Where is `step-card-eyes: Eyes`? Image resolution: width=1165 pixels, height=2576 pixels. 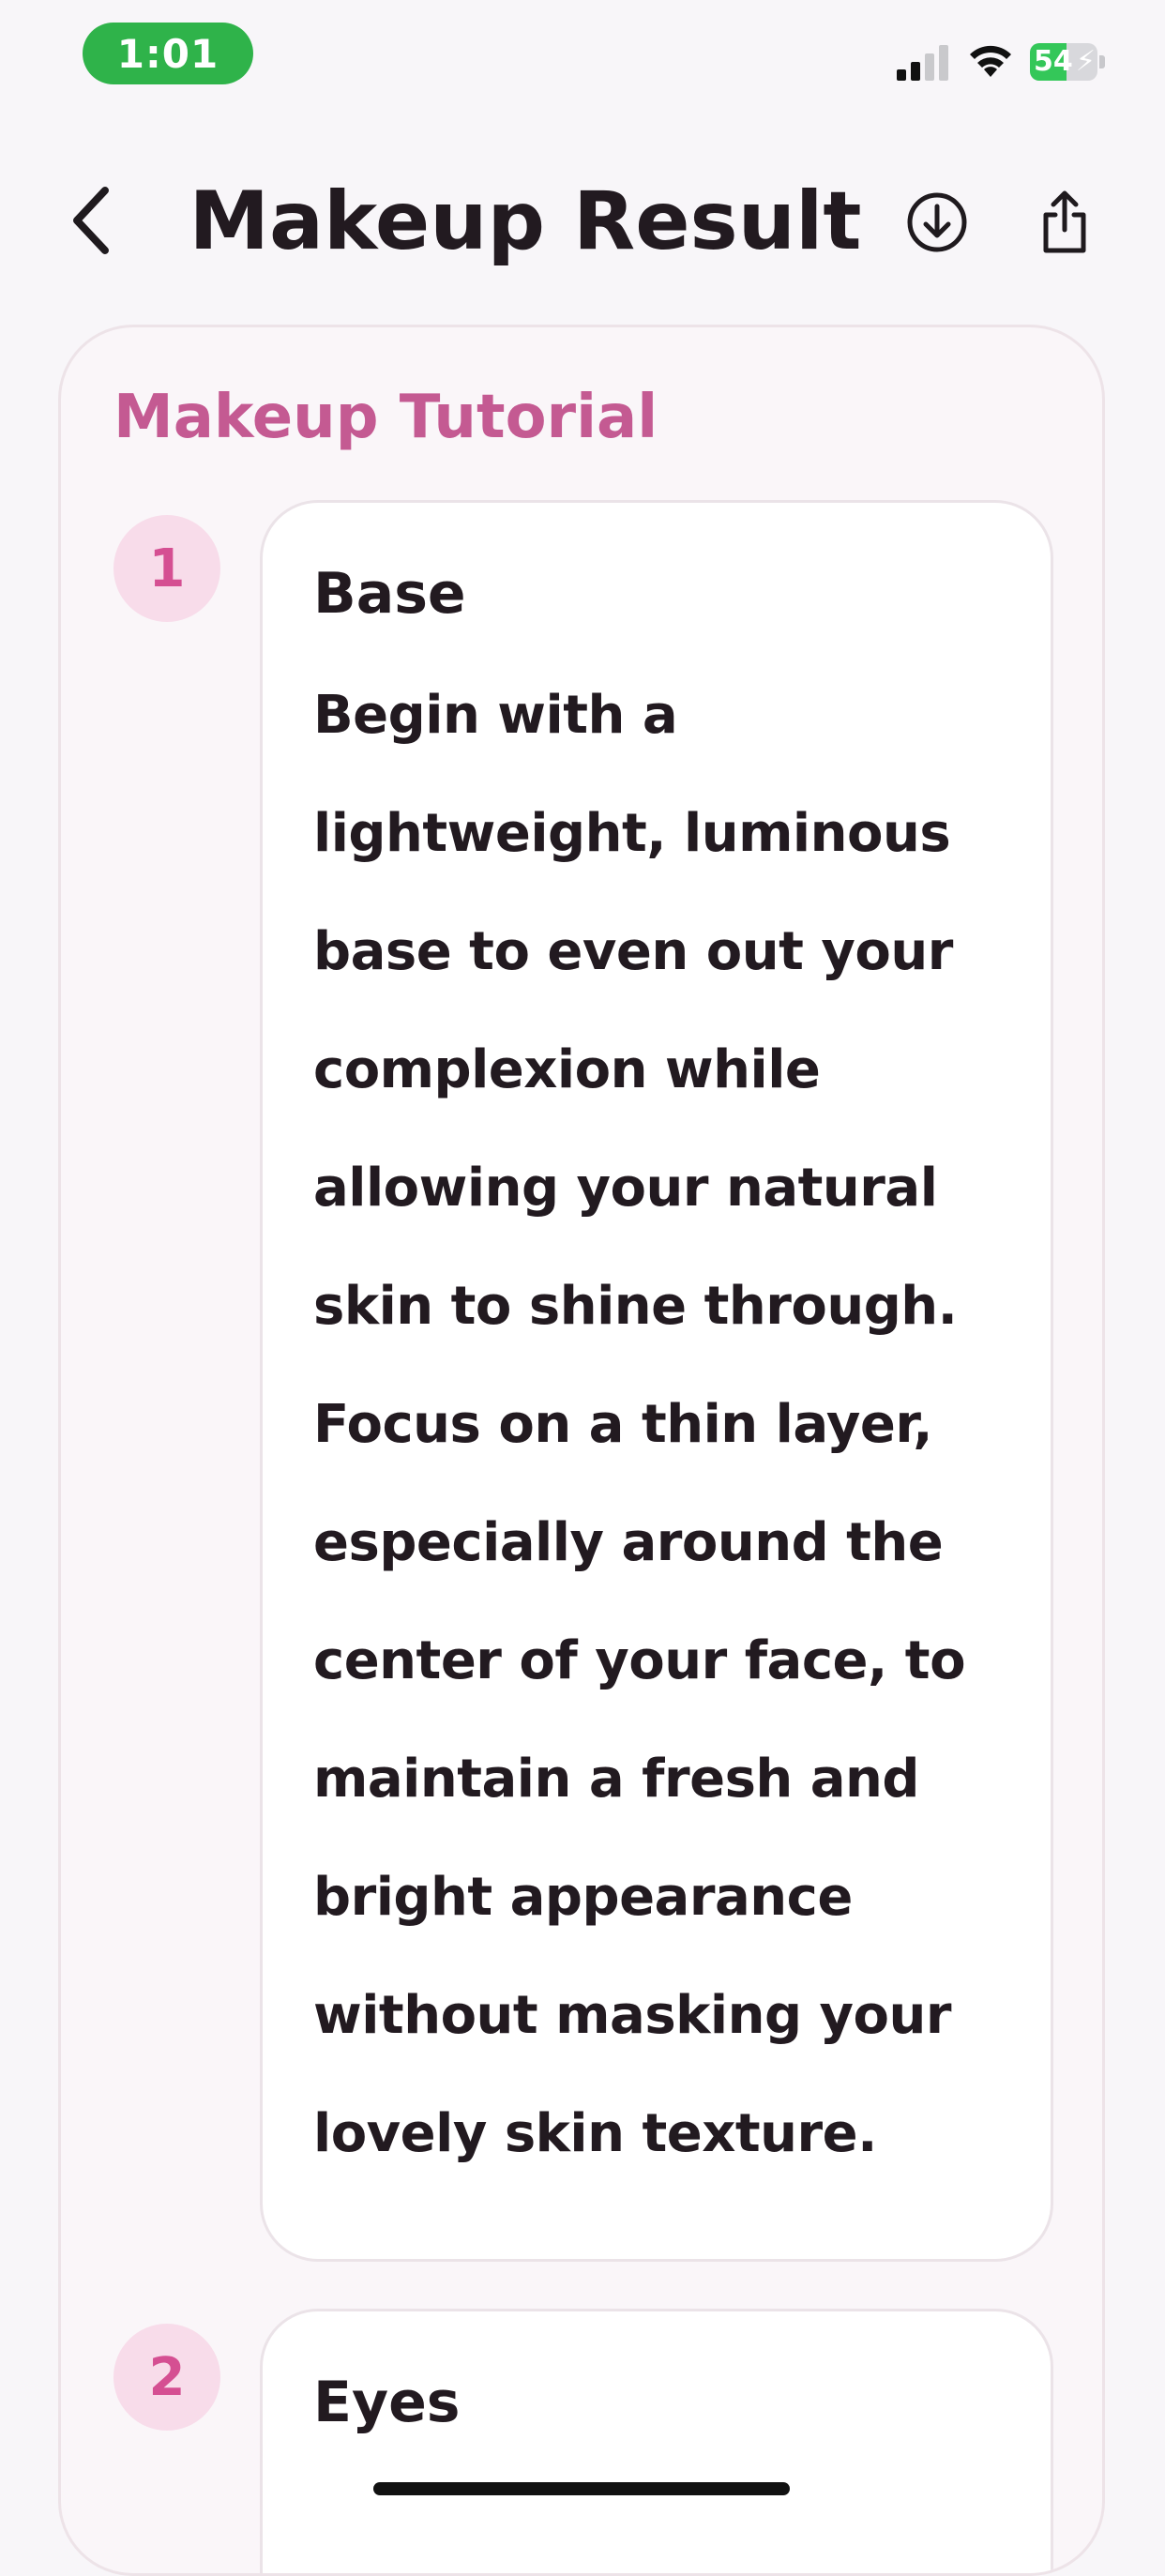 step-card-eyes: Eyes is located at coordinates (656, 2441).